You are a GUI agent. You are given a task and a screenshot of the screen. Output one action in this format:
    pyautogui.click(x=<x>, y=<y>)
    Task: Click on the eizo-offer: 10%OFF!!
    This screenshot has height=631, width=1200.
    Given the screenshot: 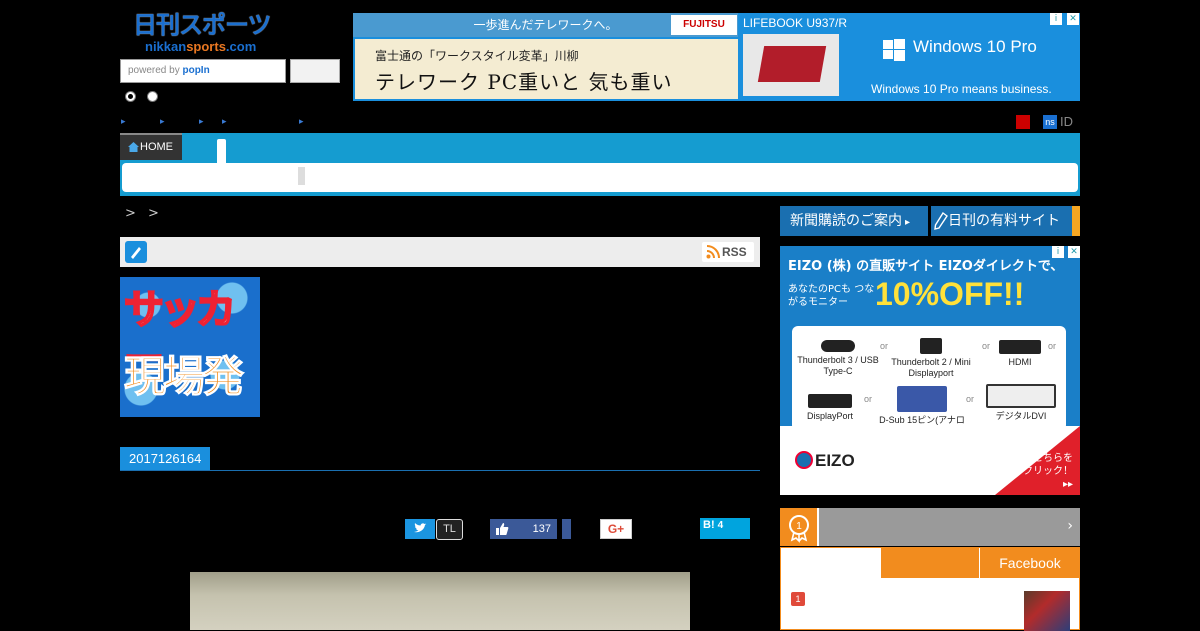 What is the action you would take?
    pyautogui.click(x=950, y=294)
    